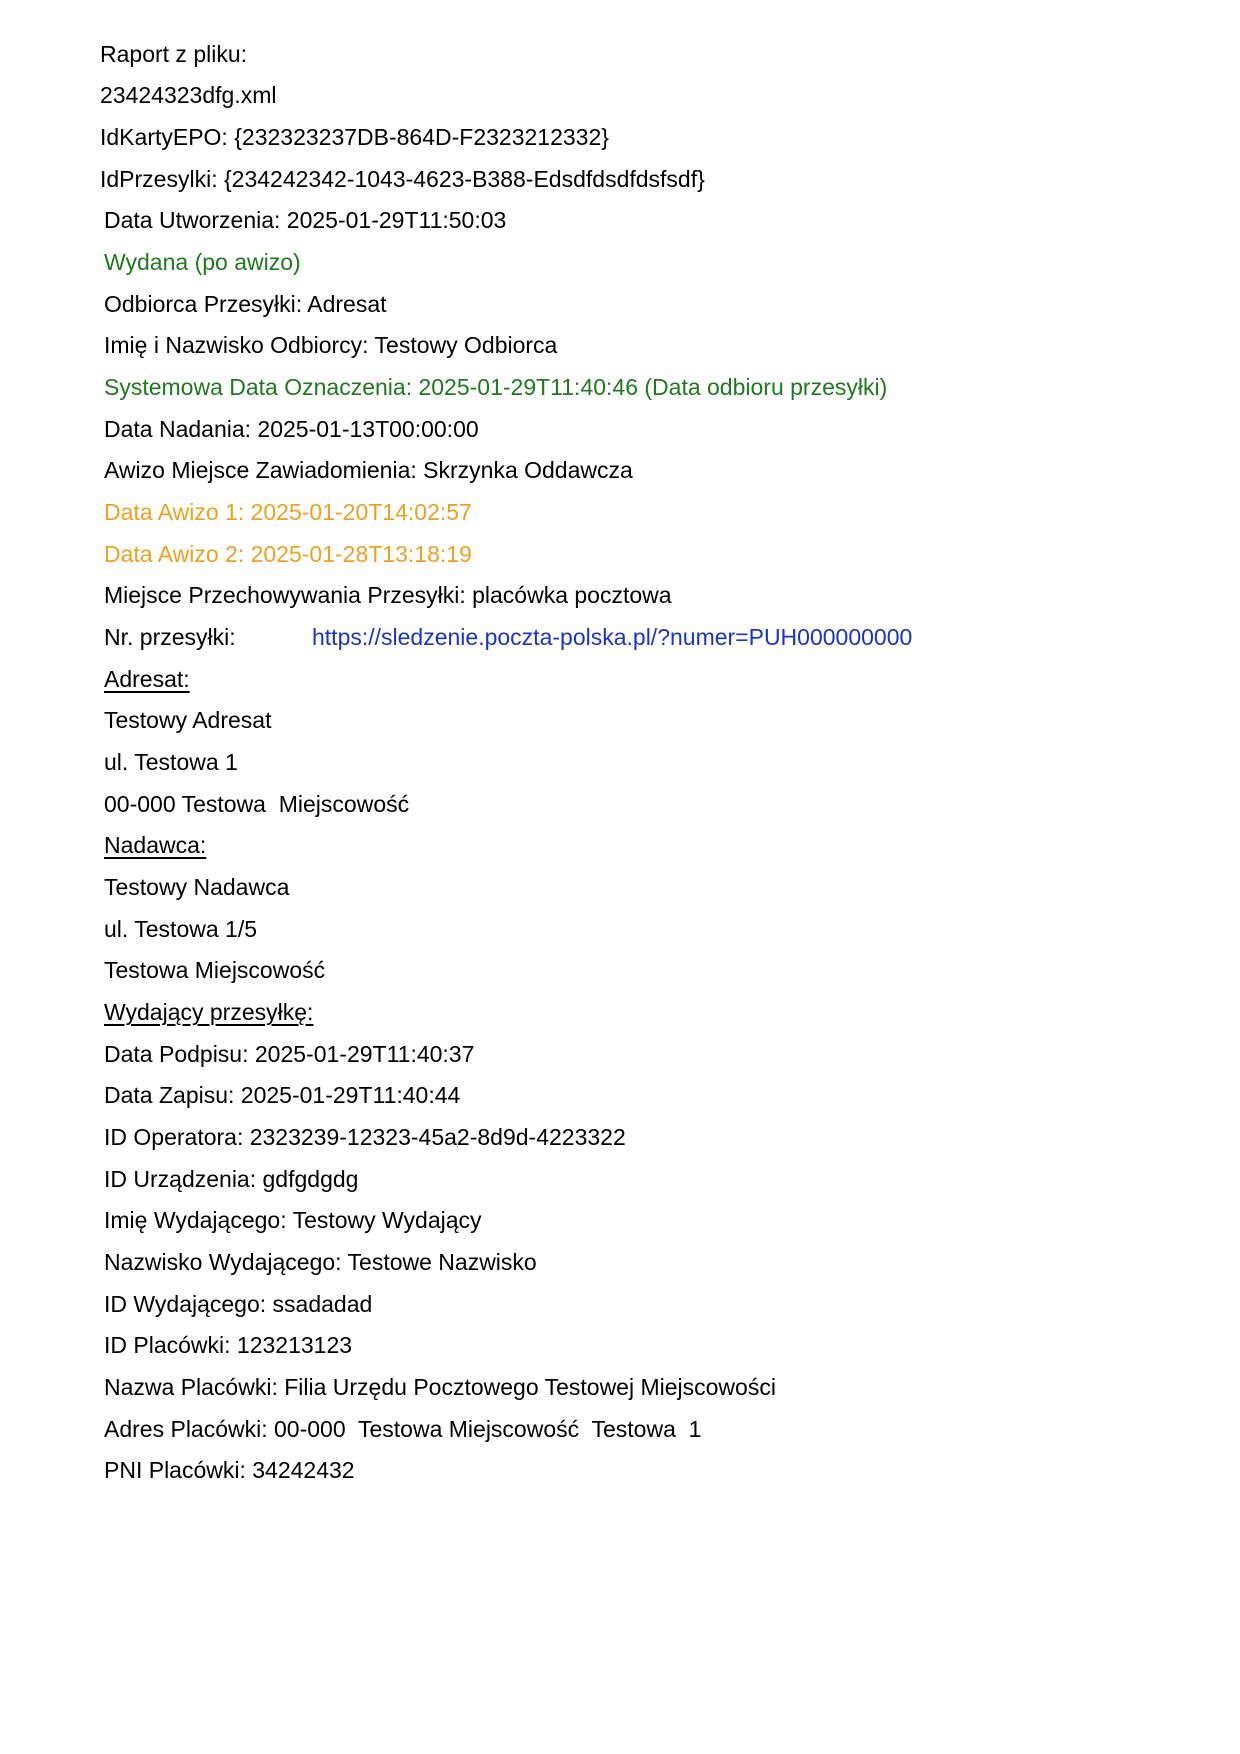  What do you see at coordinates (215, 970) in the screenshot?
I see `nadawca-city: Testowa Miejscowość` at bounding box center [215, 970].